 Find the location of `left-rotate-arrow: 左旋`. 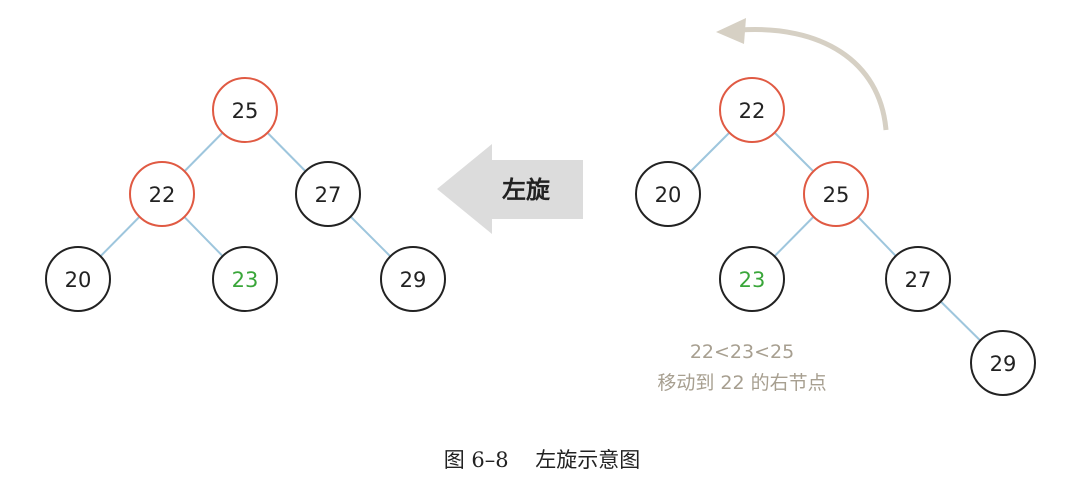

left-rotate-arrow: 左旋 is located at coordinates (510, 189).